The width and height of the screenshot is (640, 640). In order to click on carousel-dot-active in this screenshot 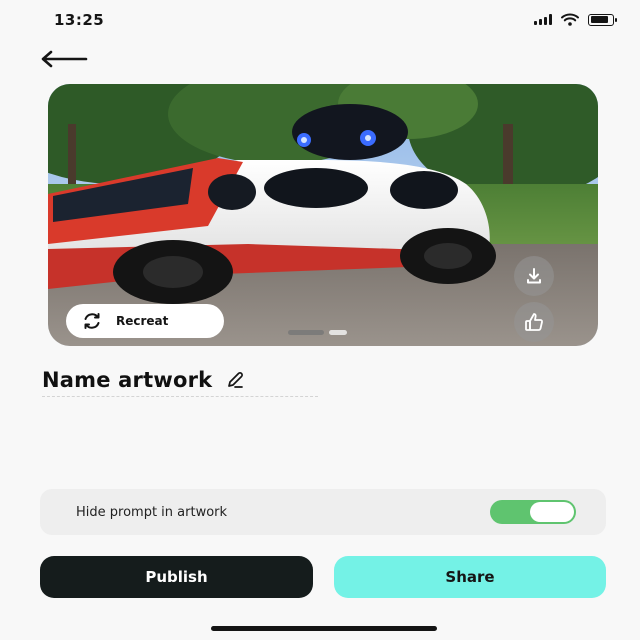, I will do `click(306, 332)`.